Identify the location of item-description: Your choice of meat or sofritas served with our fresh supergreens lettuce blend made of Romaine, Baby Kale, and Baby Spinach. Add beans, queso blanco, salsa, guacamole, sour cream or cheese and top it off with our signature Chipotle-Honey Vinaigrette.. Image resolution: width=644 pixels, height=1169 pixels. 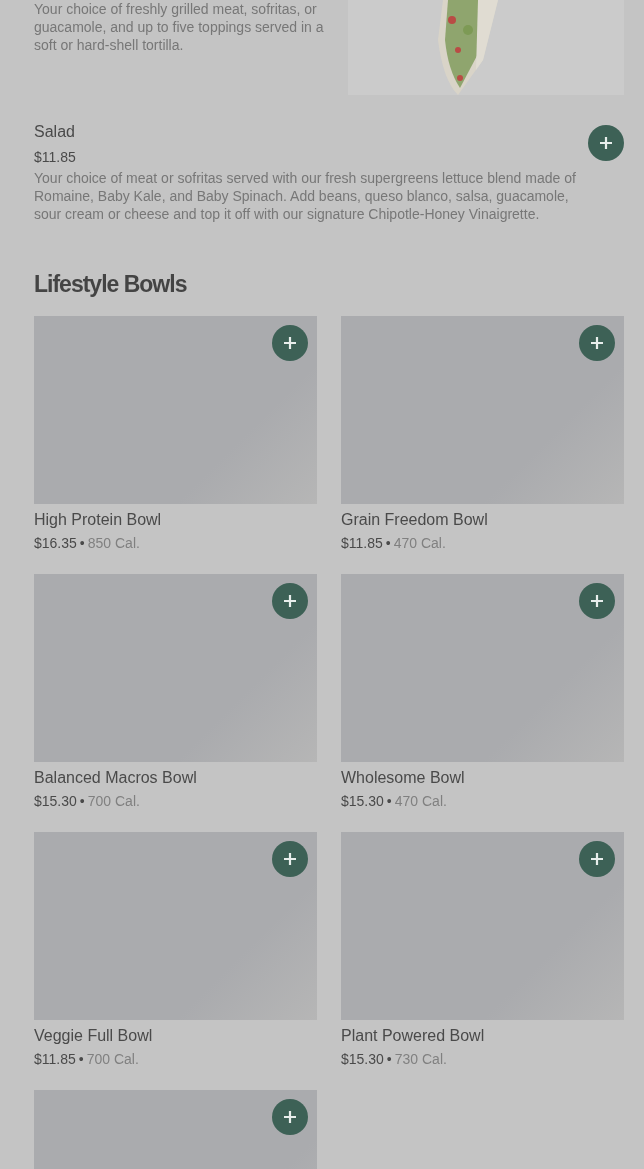
(305, 196).